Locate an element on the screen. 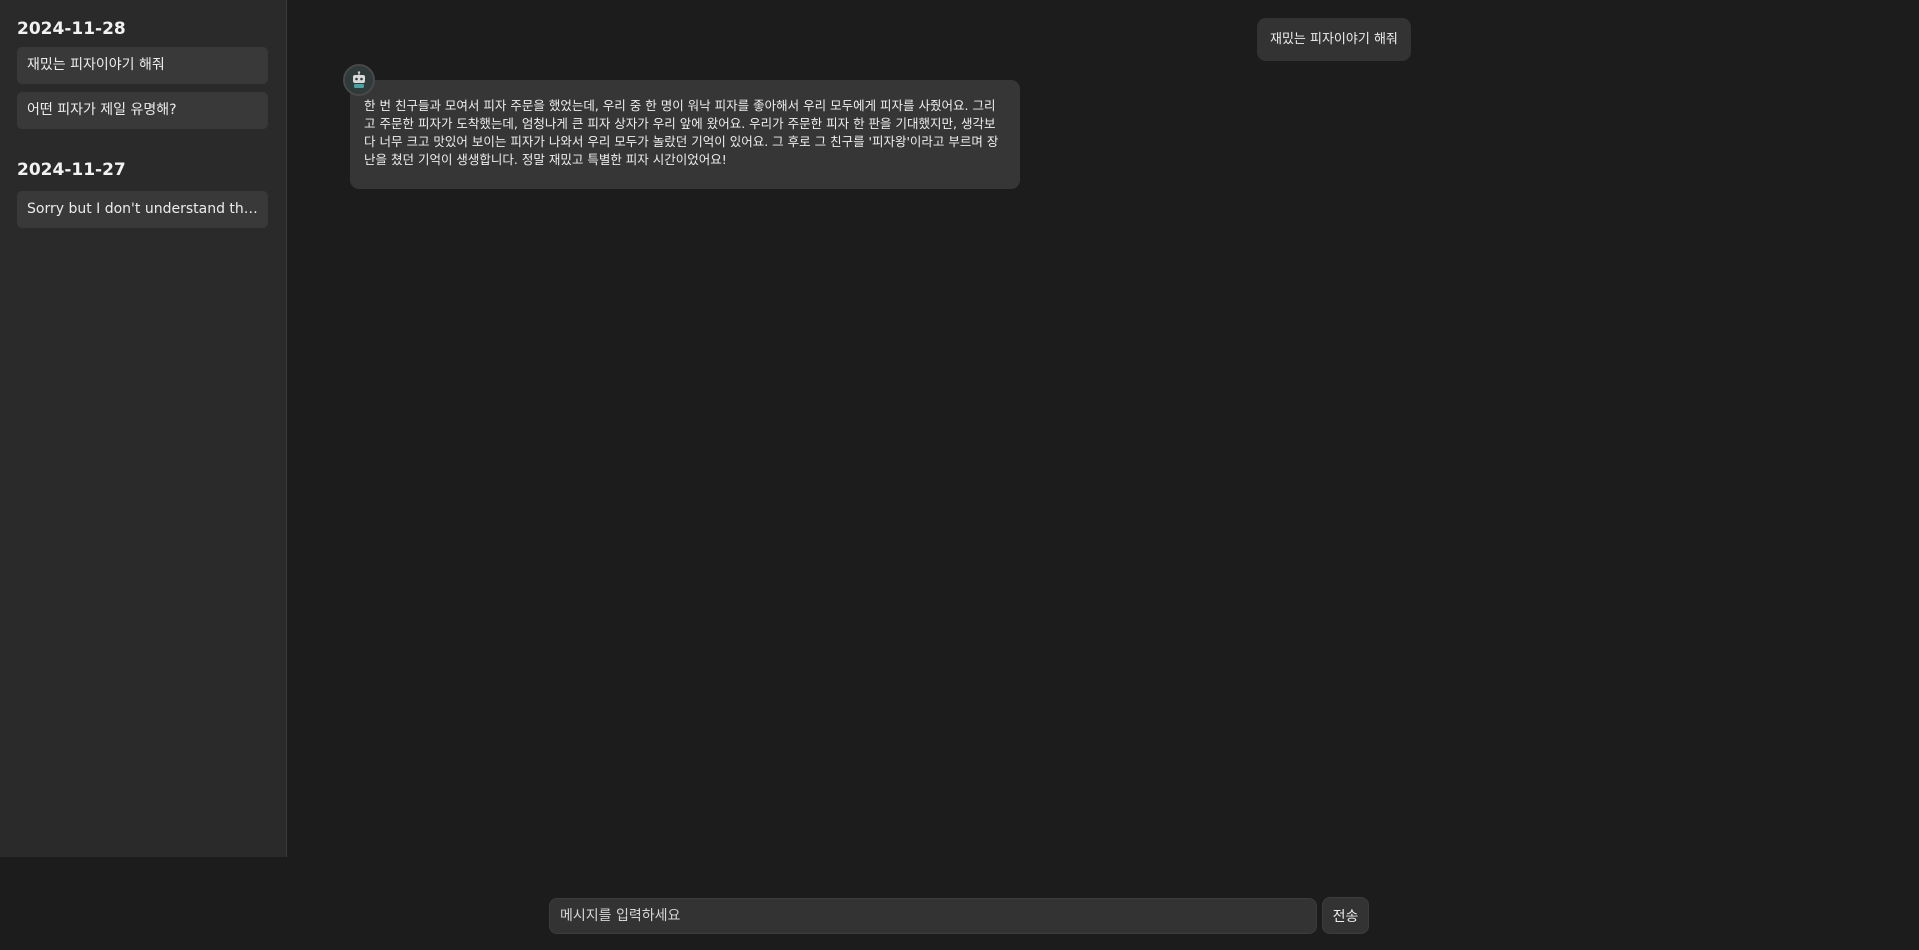  message-input is located at coordinates (933, 916).